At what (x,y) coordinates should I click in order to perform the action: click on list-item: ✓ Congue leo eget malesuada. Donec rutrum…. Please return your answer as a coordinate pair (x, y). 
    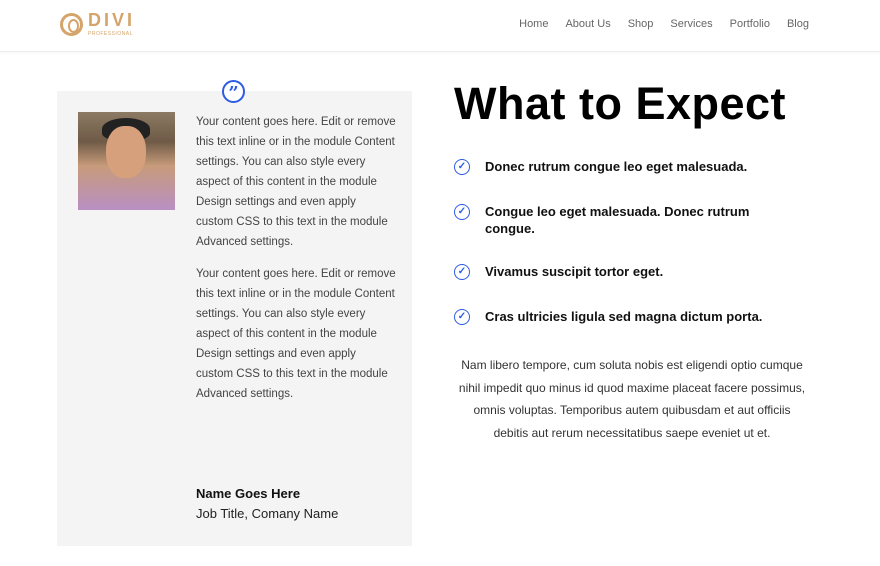
    Looking at the image, I should click on (619, 220).